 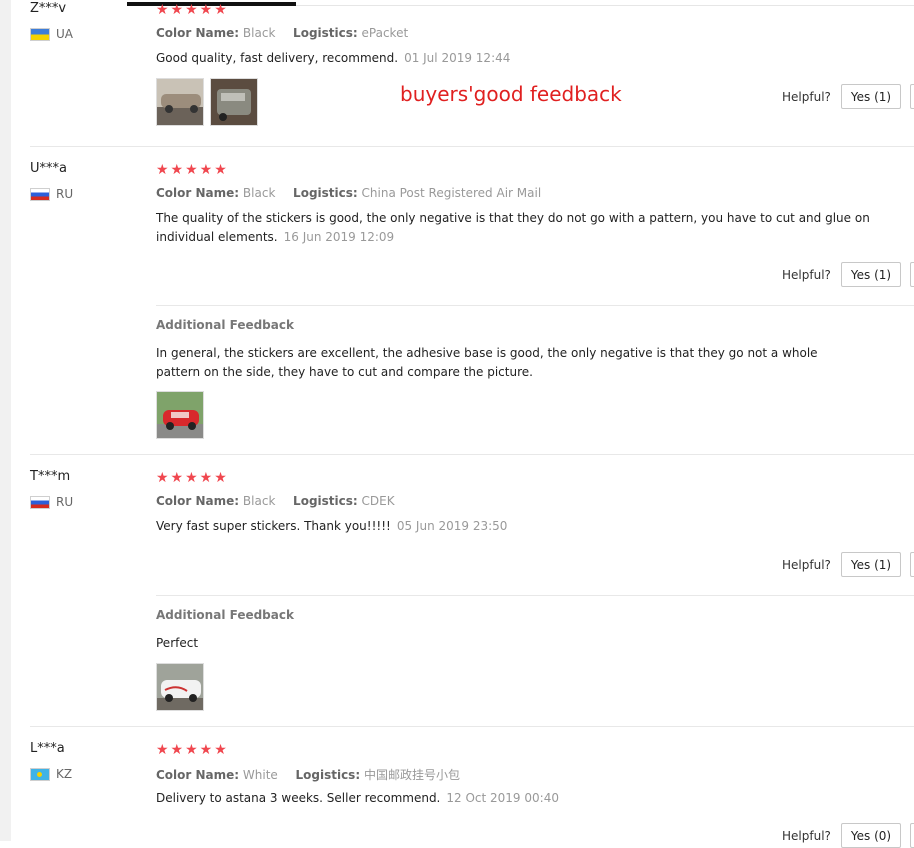 What do you see at coordinates (48, 168) in the screenshot?
I see `reviewer-name: U***a` at bounding box center [48, 168].